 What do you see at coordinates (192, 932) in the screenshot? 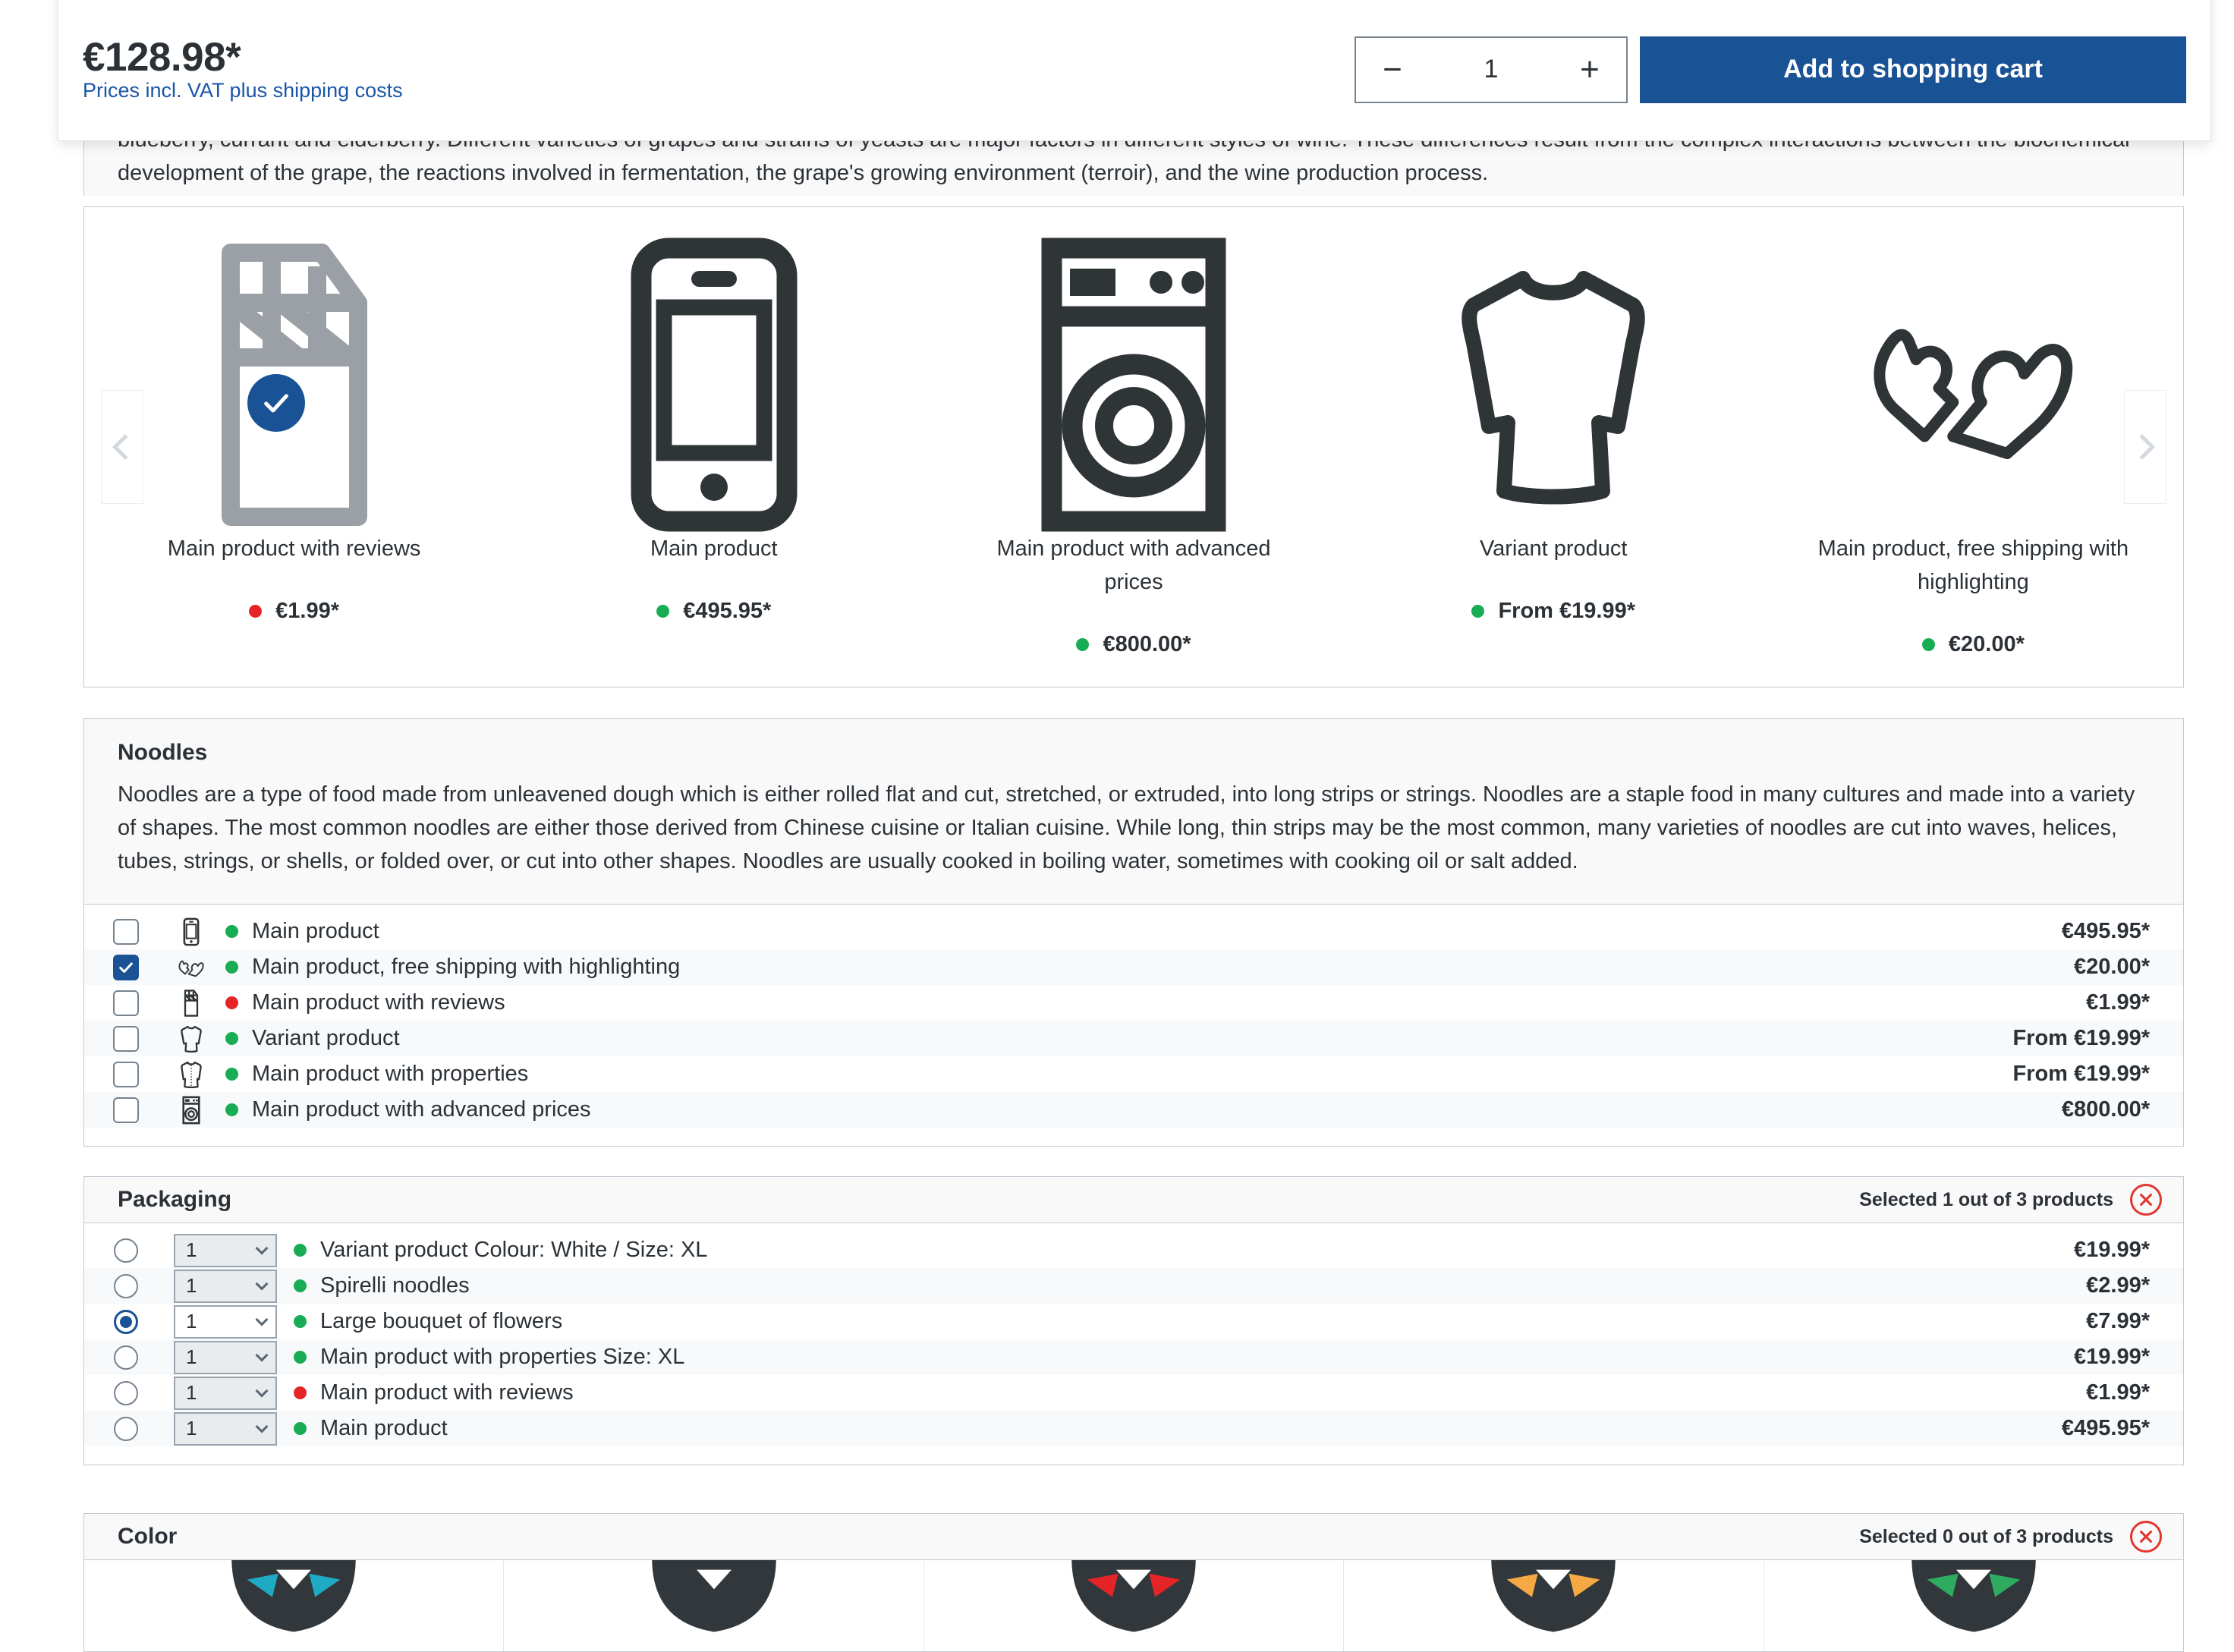
I see `smartphone-icon` at bounding box center [192, 932].